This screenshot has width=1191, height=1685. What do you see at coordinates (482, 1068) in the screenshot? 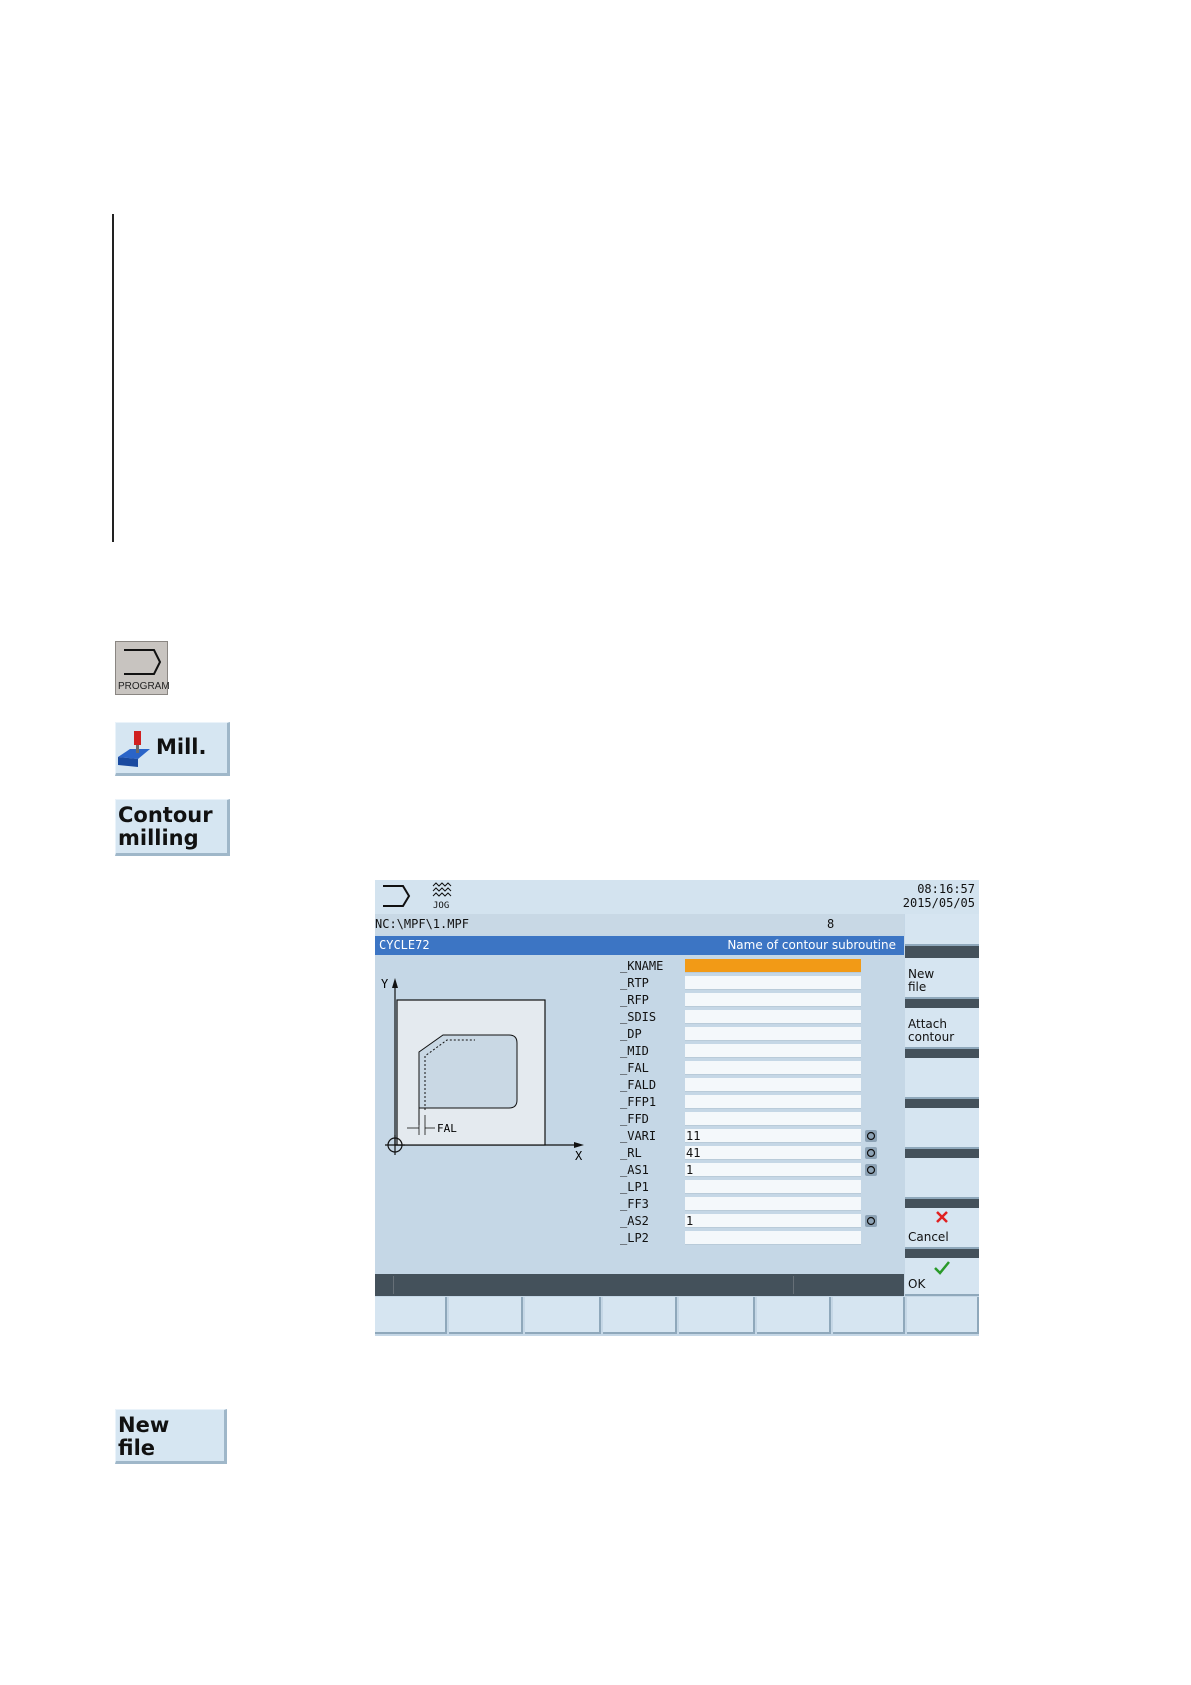
I see `contour-help-drawing: Y X FAL` at bounding box center [482, 1068].